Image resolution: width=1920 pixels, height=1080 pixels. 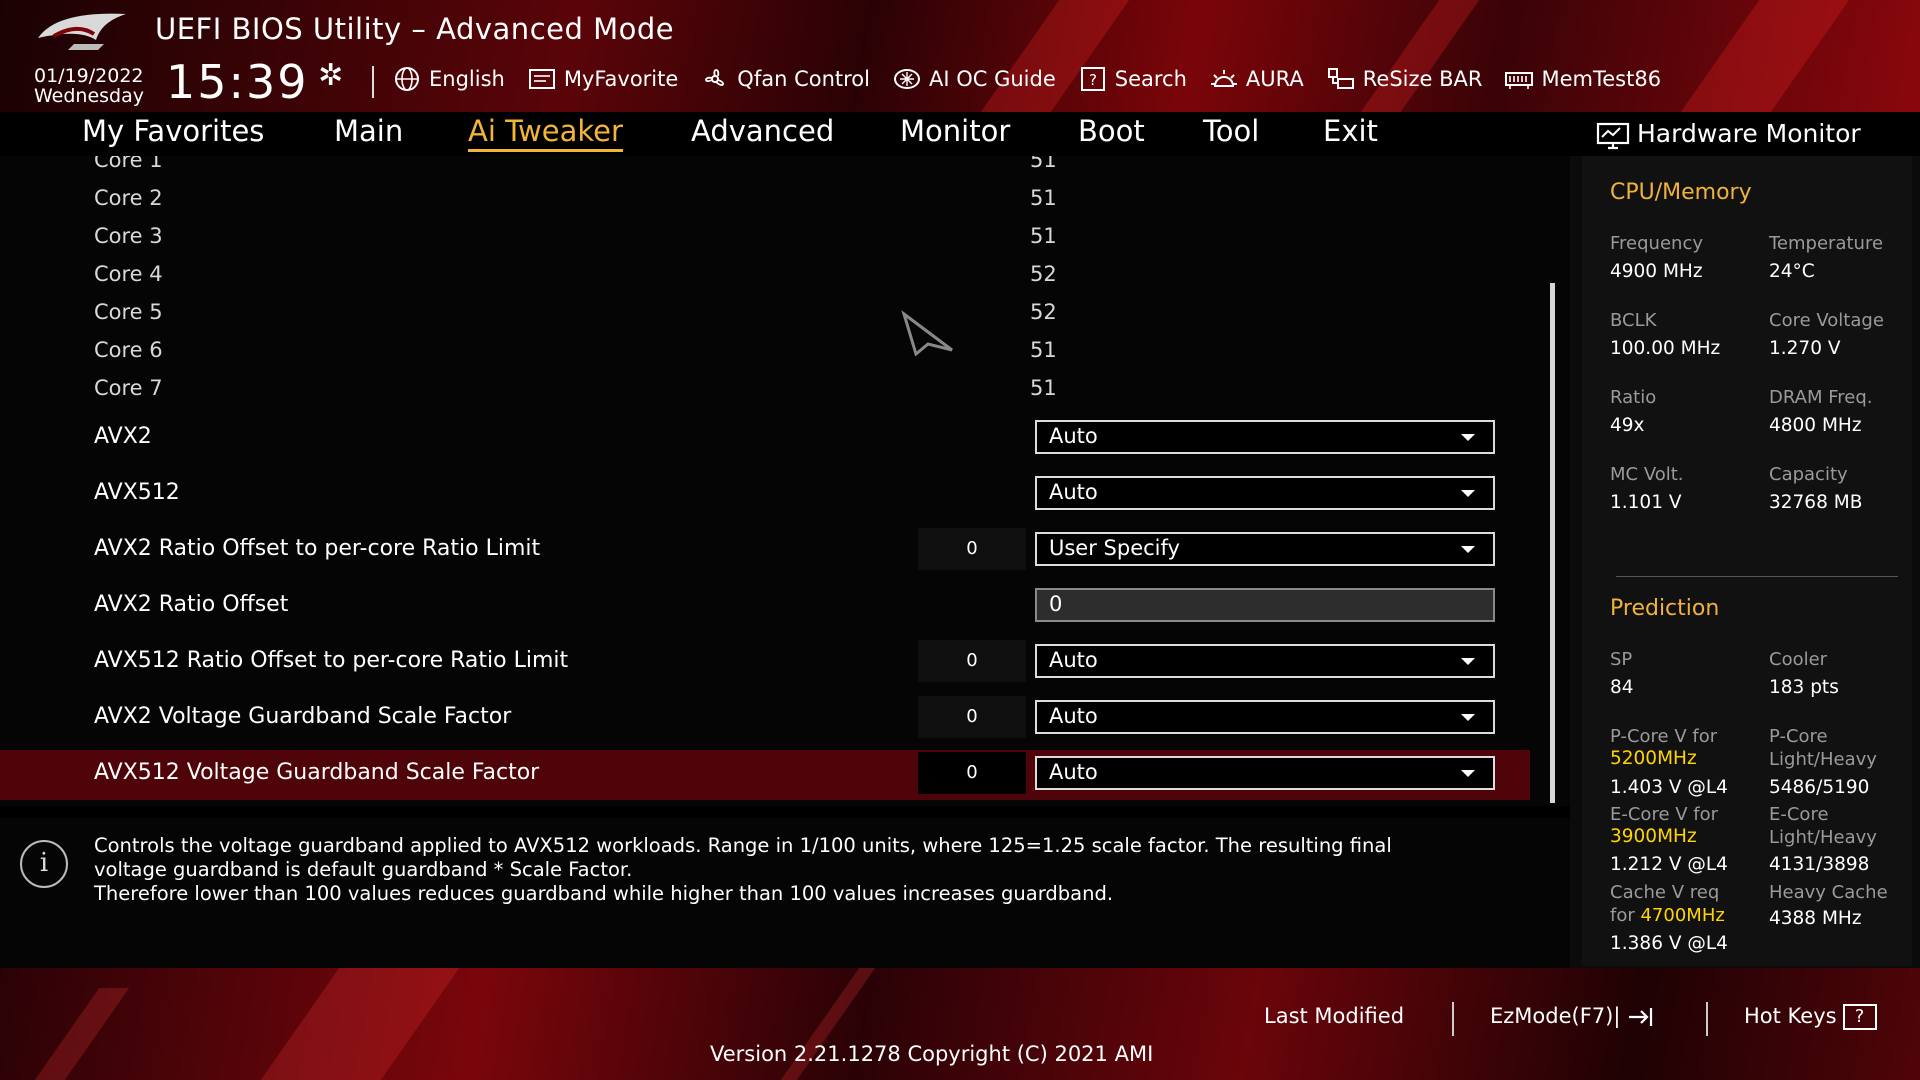 What do you see at coordinates (1265, 493) in the screenshot?
I see `avx512-dropdown: Auto` at bounding box center [1265, 493].